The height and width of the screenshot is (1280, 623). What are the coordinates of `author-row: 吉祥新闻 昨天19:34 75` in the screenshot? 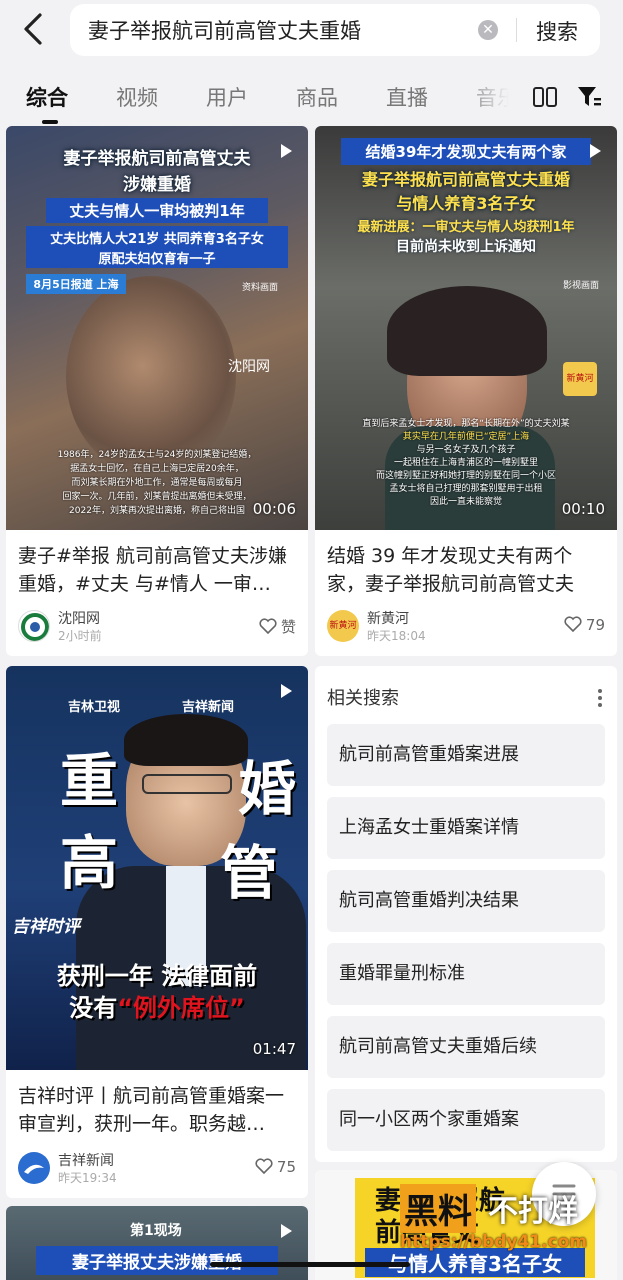 It's located at (157, 1168).